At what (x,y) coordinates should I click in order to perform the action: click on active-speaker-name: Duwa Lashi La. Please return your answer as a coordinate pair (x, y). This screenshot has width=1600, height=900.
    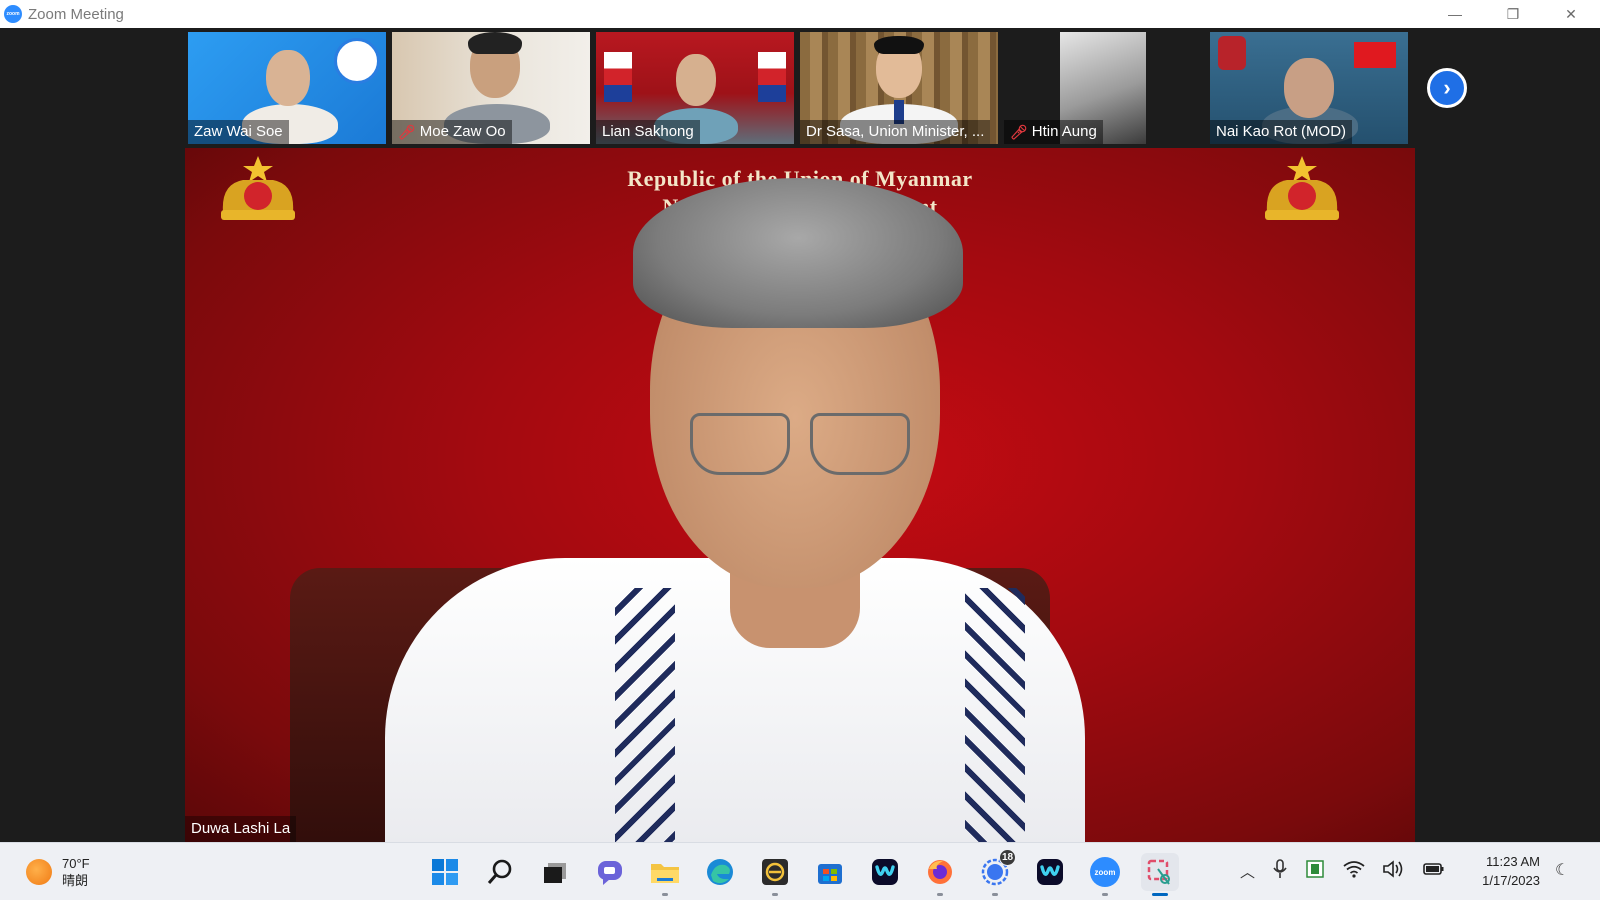
    Looking at the image, I should click on (241, 829).